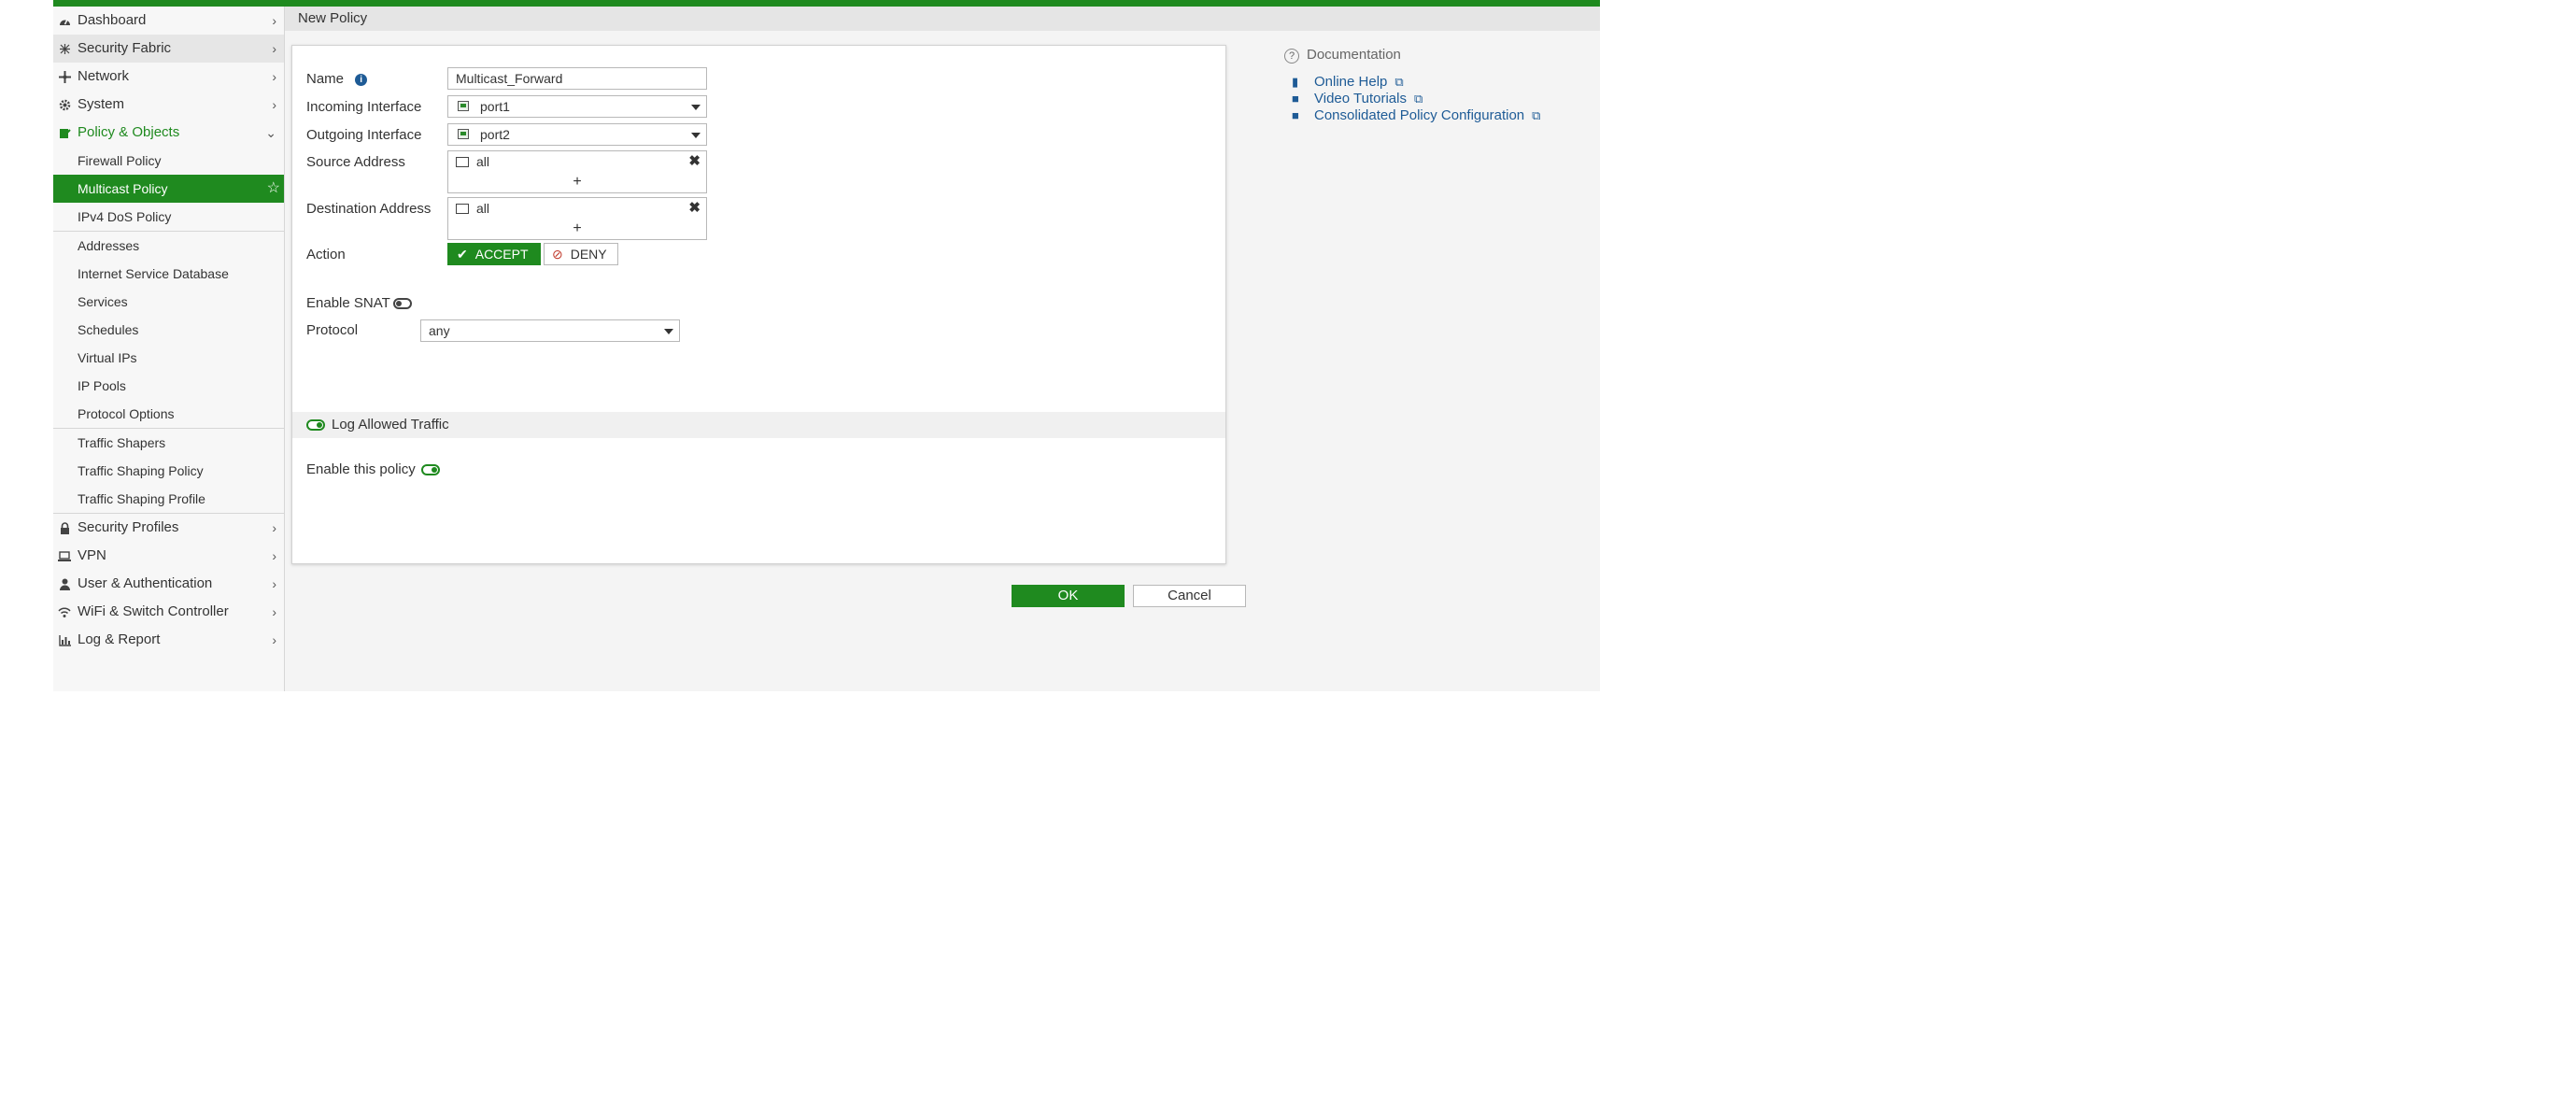 The width and height of the screenshot is (2576, 1106). I want to click on online-help-link: ▮ Online Help ⧉, so click(1348, 82).